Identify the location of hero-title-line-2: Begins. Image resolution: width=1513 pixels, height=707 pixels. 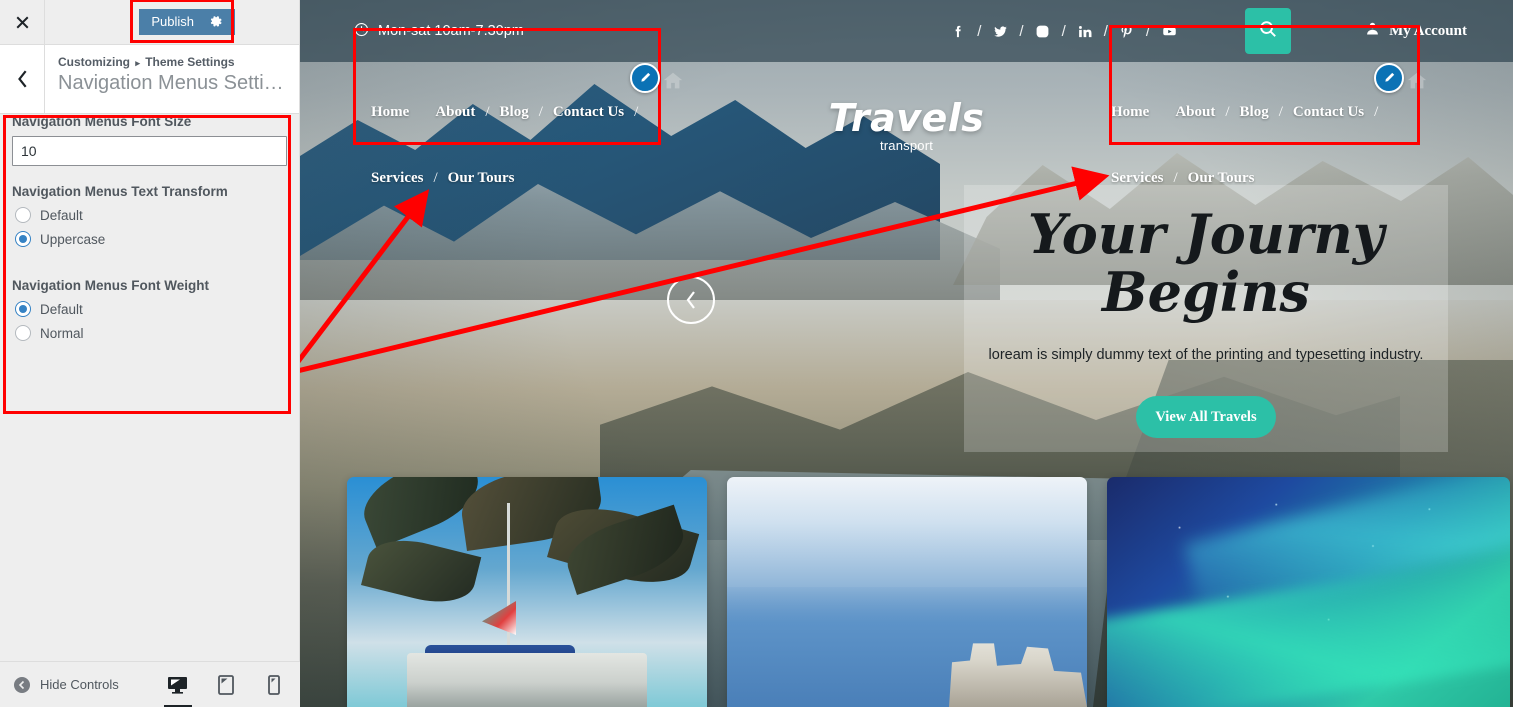
(1206, 292).